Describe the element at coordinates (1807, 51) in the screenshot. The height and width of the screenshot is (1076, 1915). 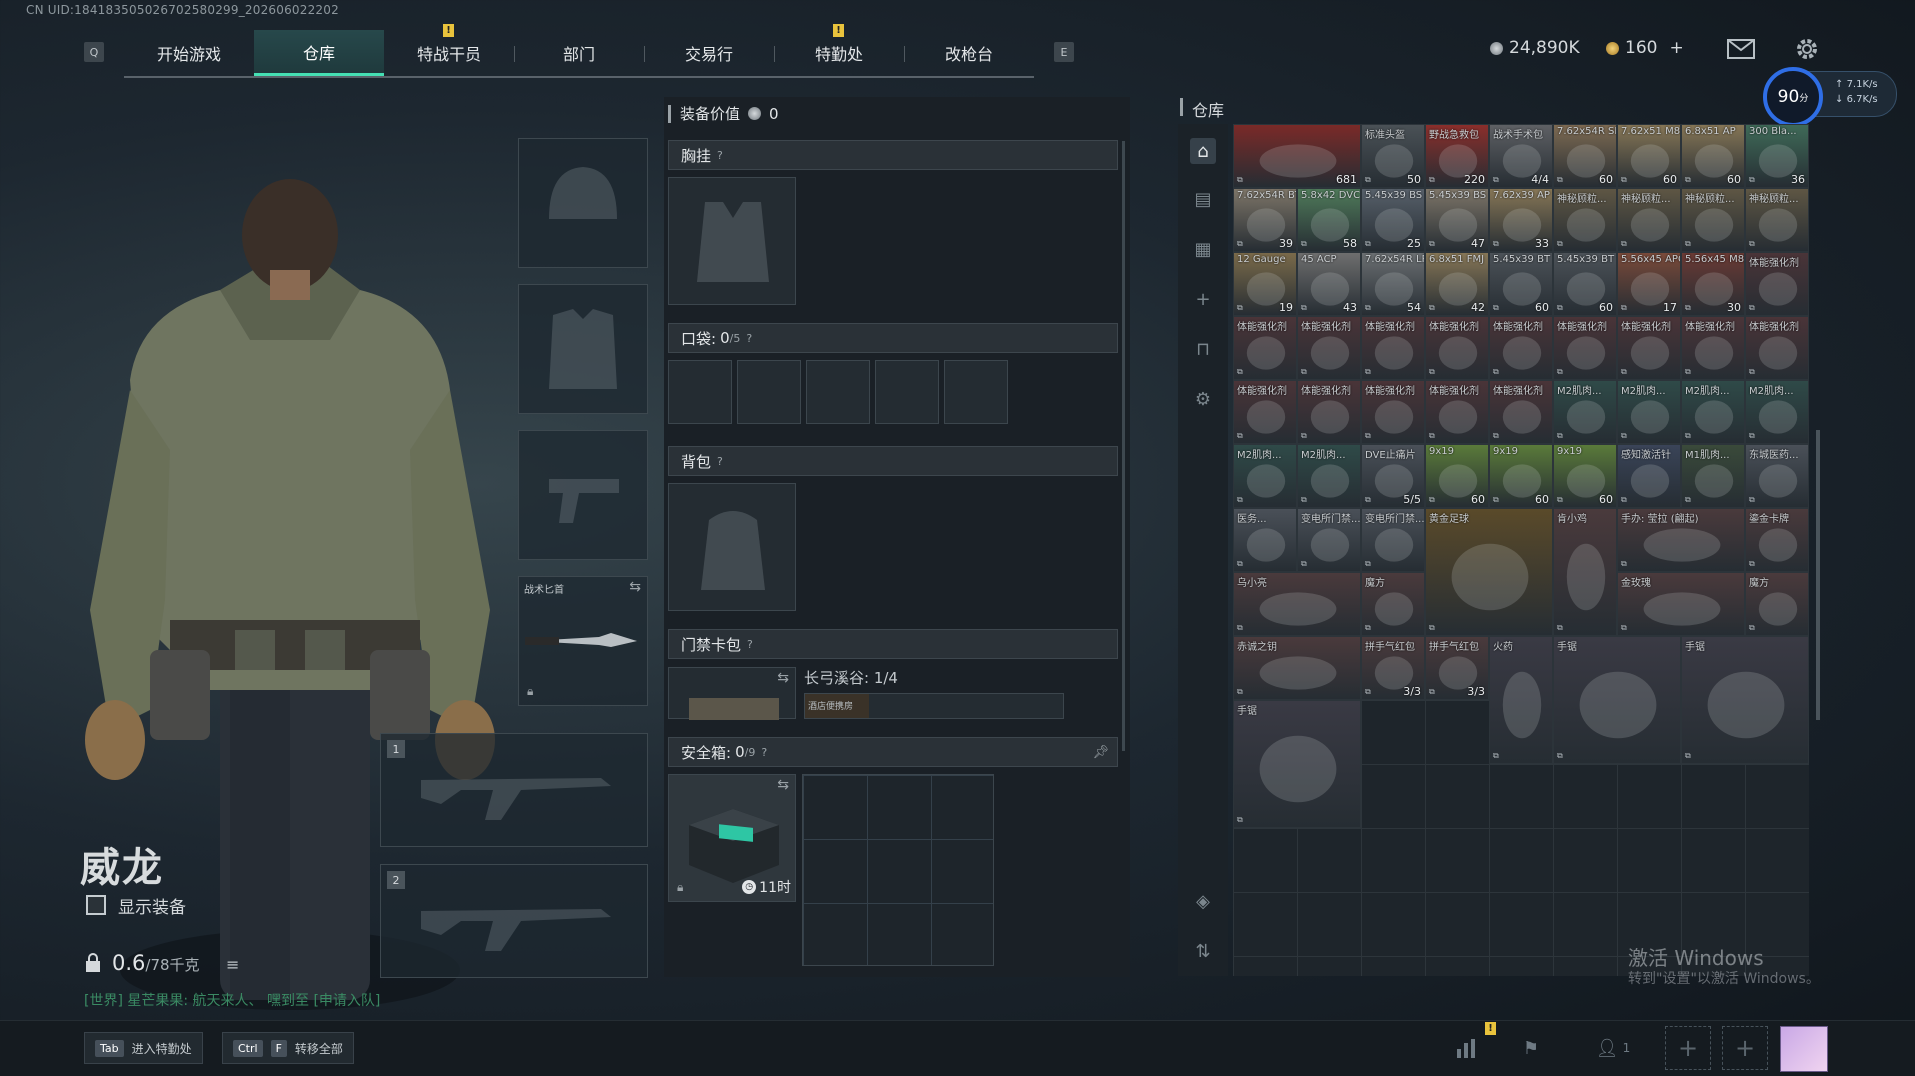
I see `settings-gear-icon` at that location.